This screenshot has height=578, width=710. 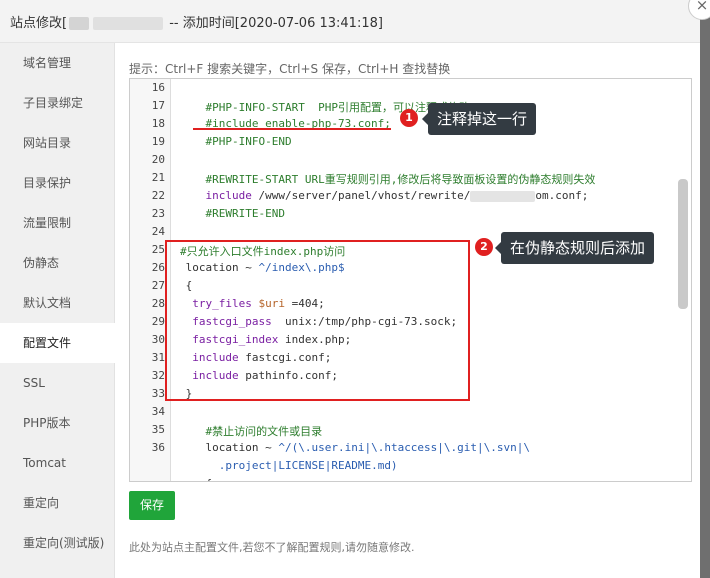 I want to click on sidebar-item-default-doc: 默认文档, so click(x=57, y=303).